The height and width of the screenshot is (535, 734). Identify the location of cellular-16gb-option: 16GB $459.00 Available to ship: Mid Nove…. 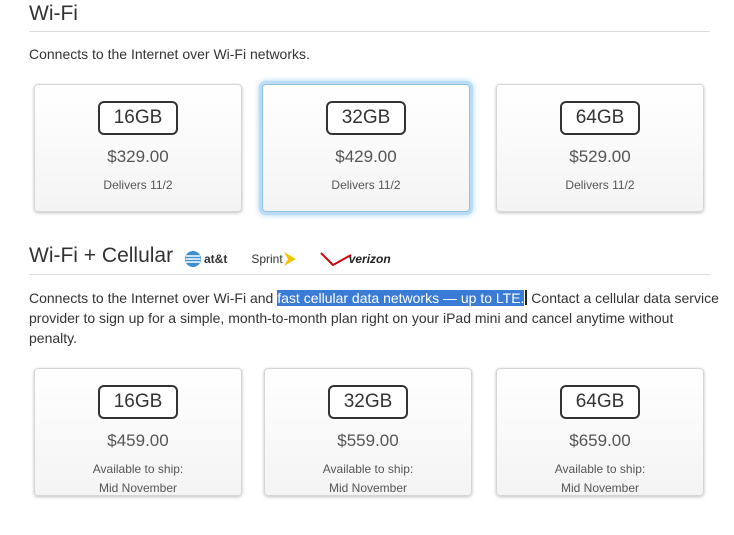
(138, 432).